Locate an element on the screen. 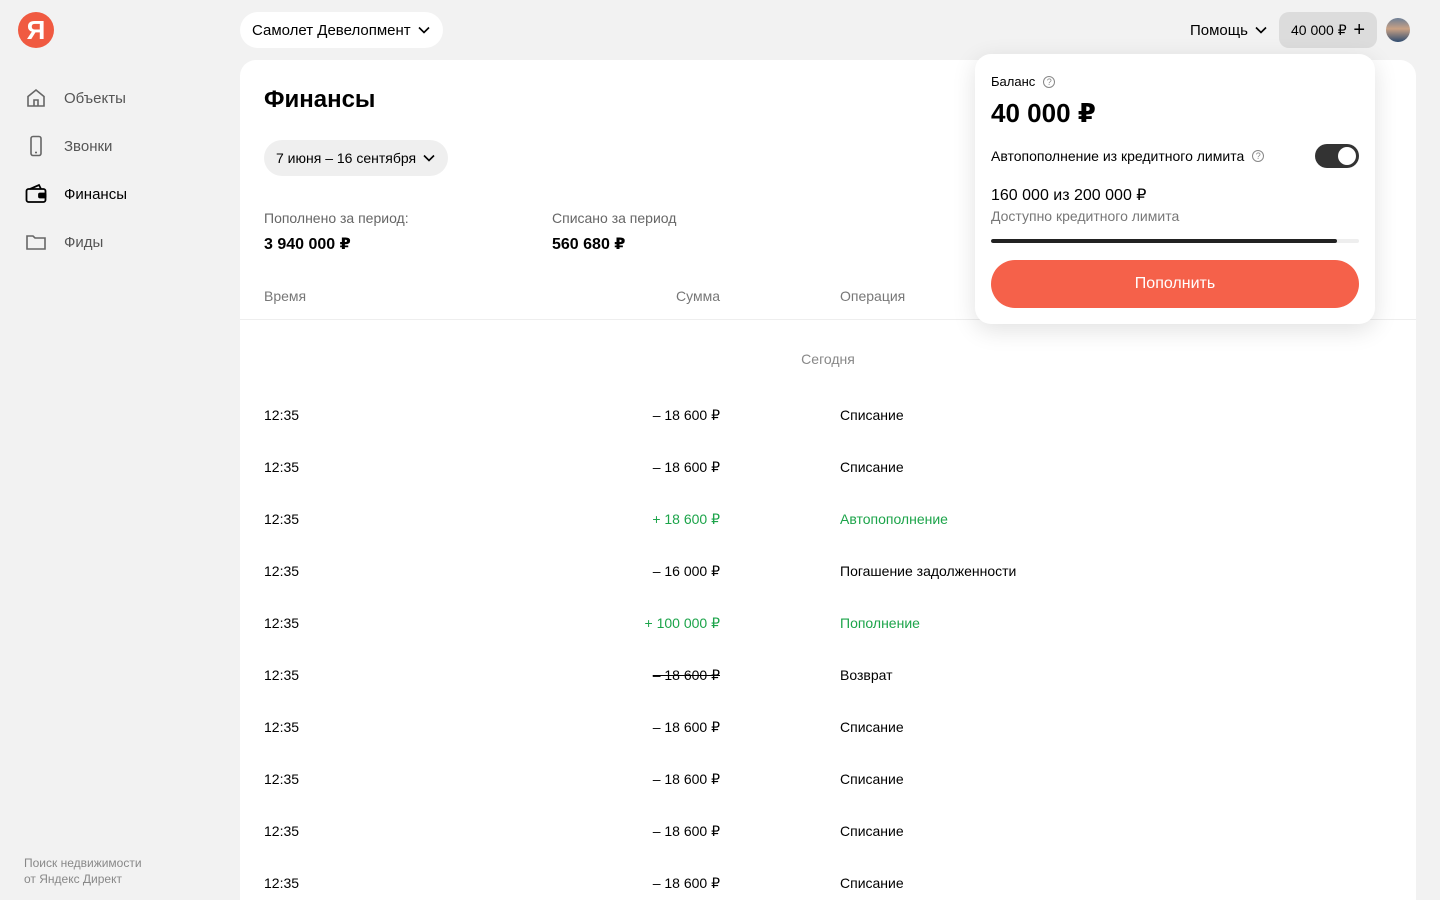  phone-icon is located at coordinates (36, 146).